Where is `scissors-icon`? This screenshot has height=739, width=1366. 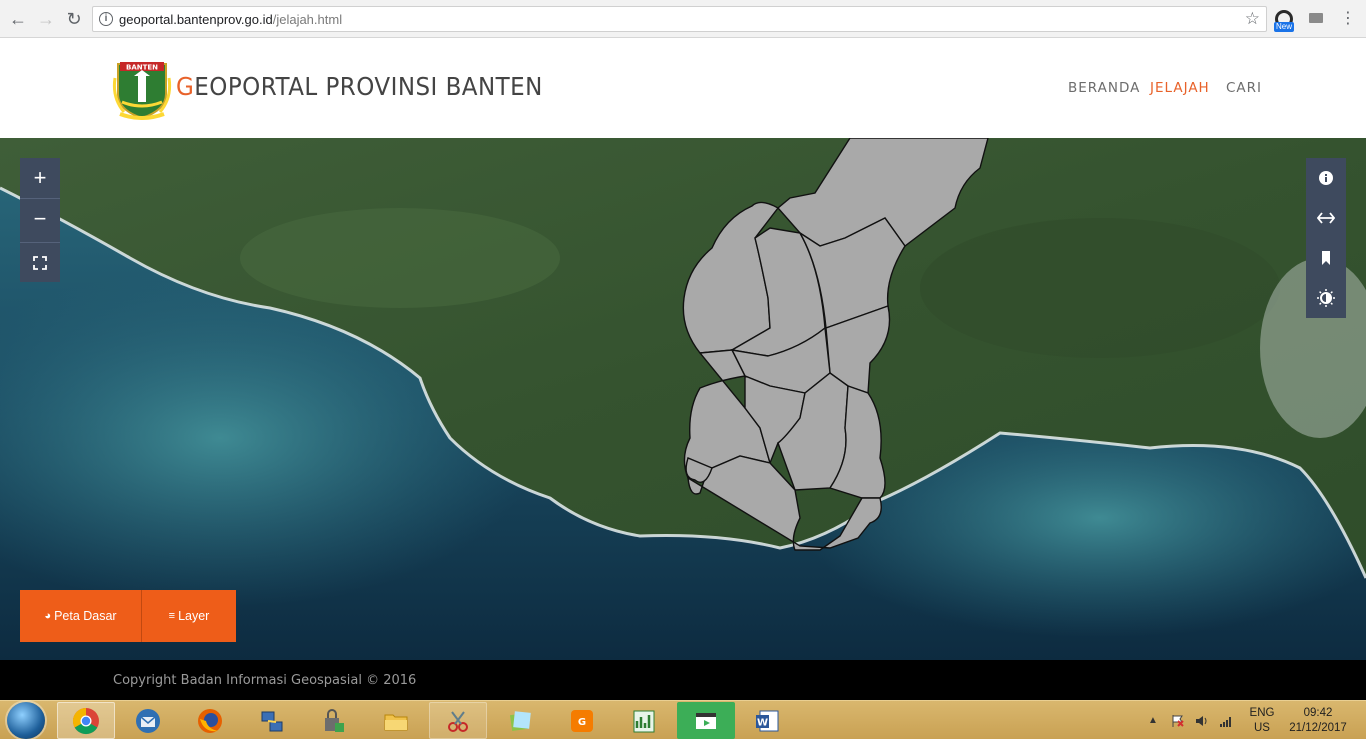 scissors-icon is located at coordinates (458, 721).